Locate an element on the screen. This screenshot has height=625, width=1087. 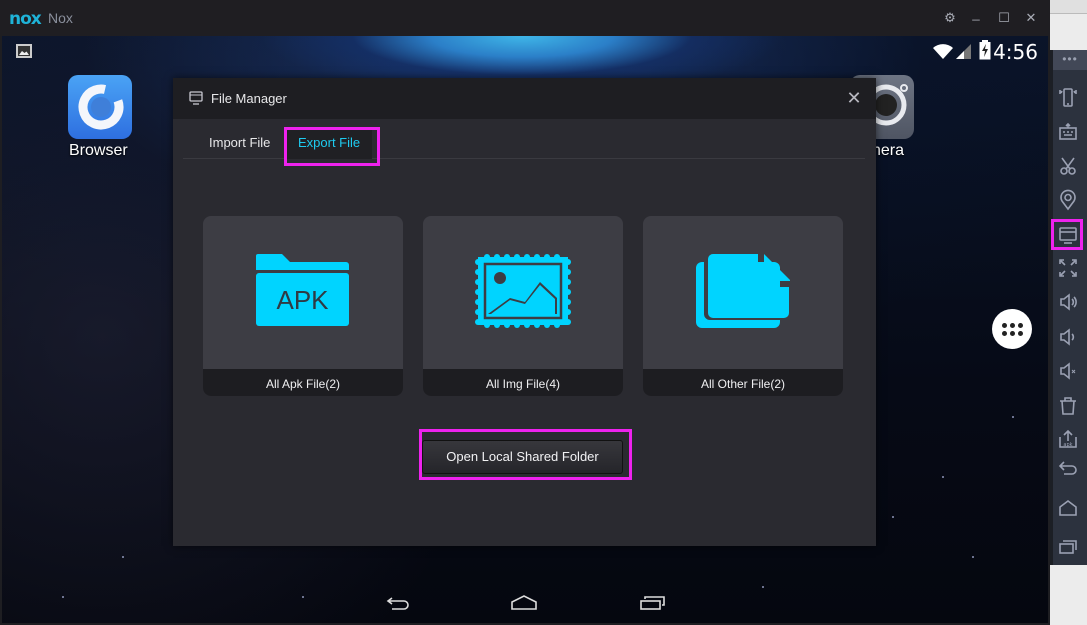
apk-text: APK is located at coordinates (302, 300).